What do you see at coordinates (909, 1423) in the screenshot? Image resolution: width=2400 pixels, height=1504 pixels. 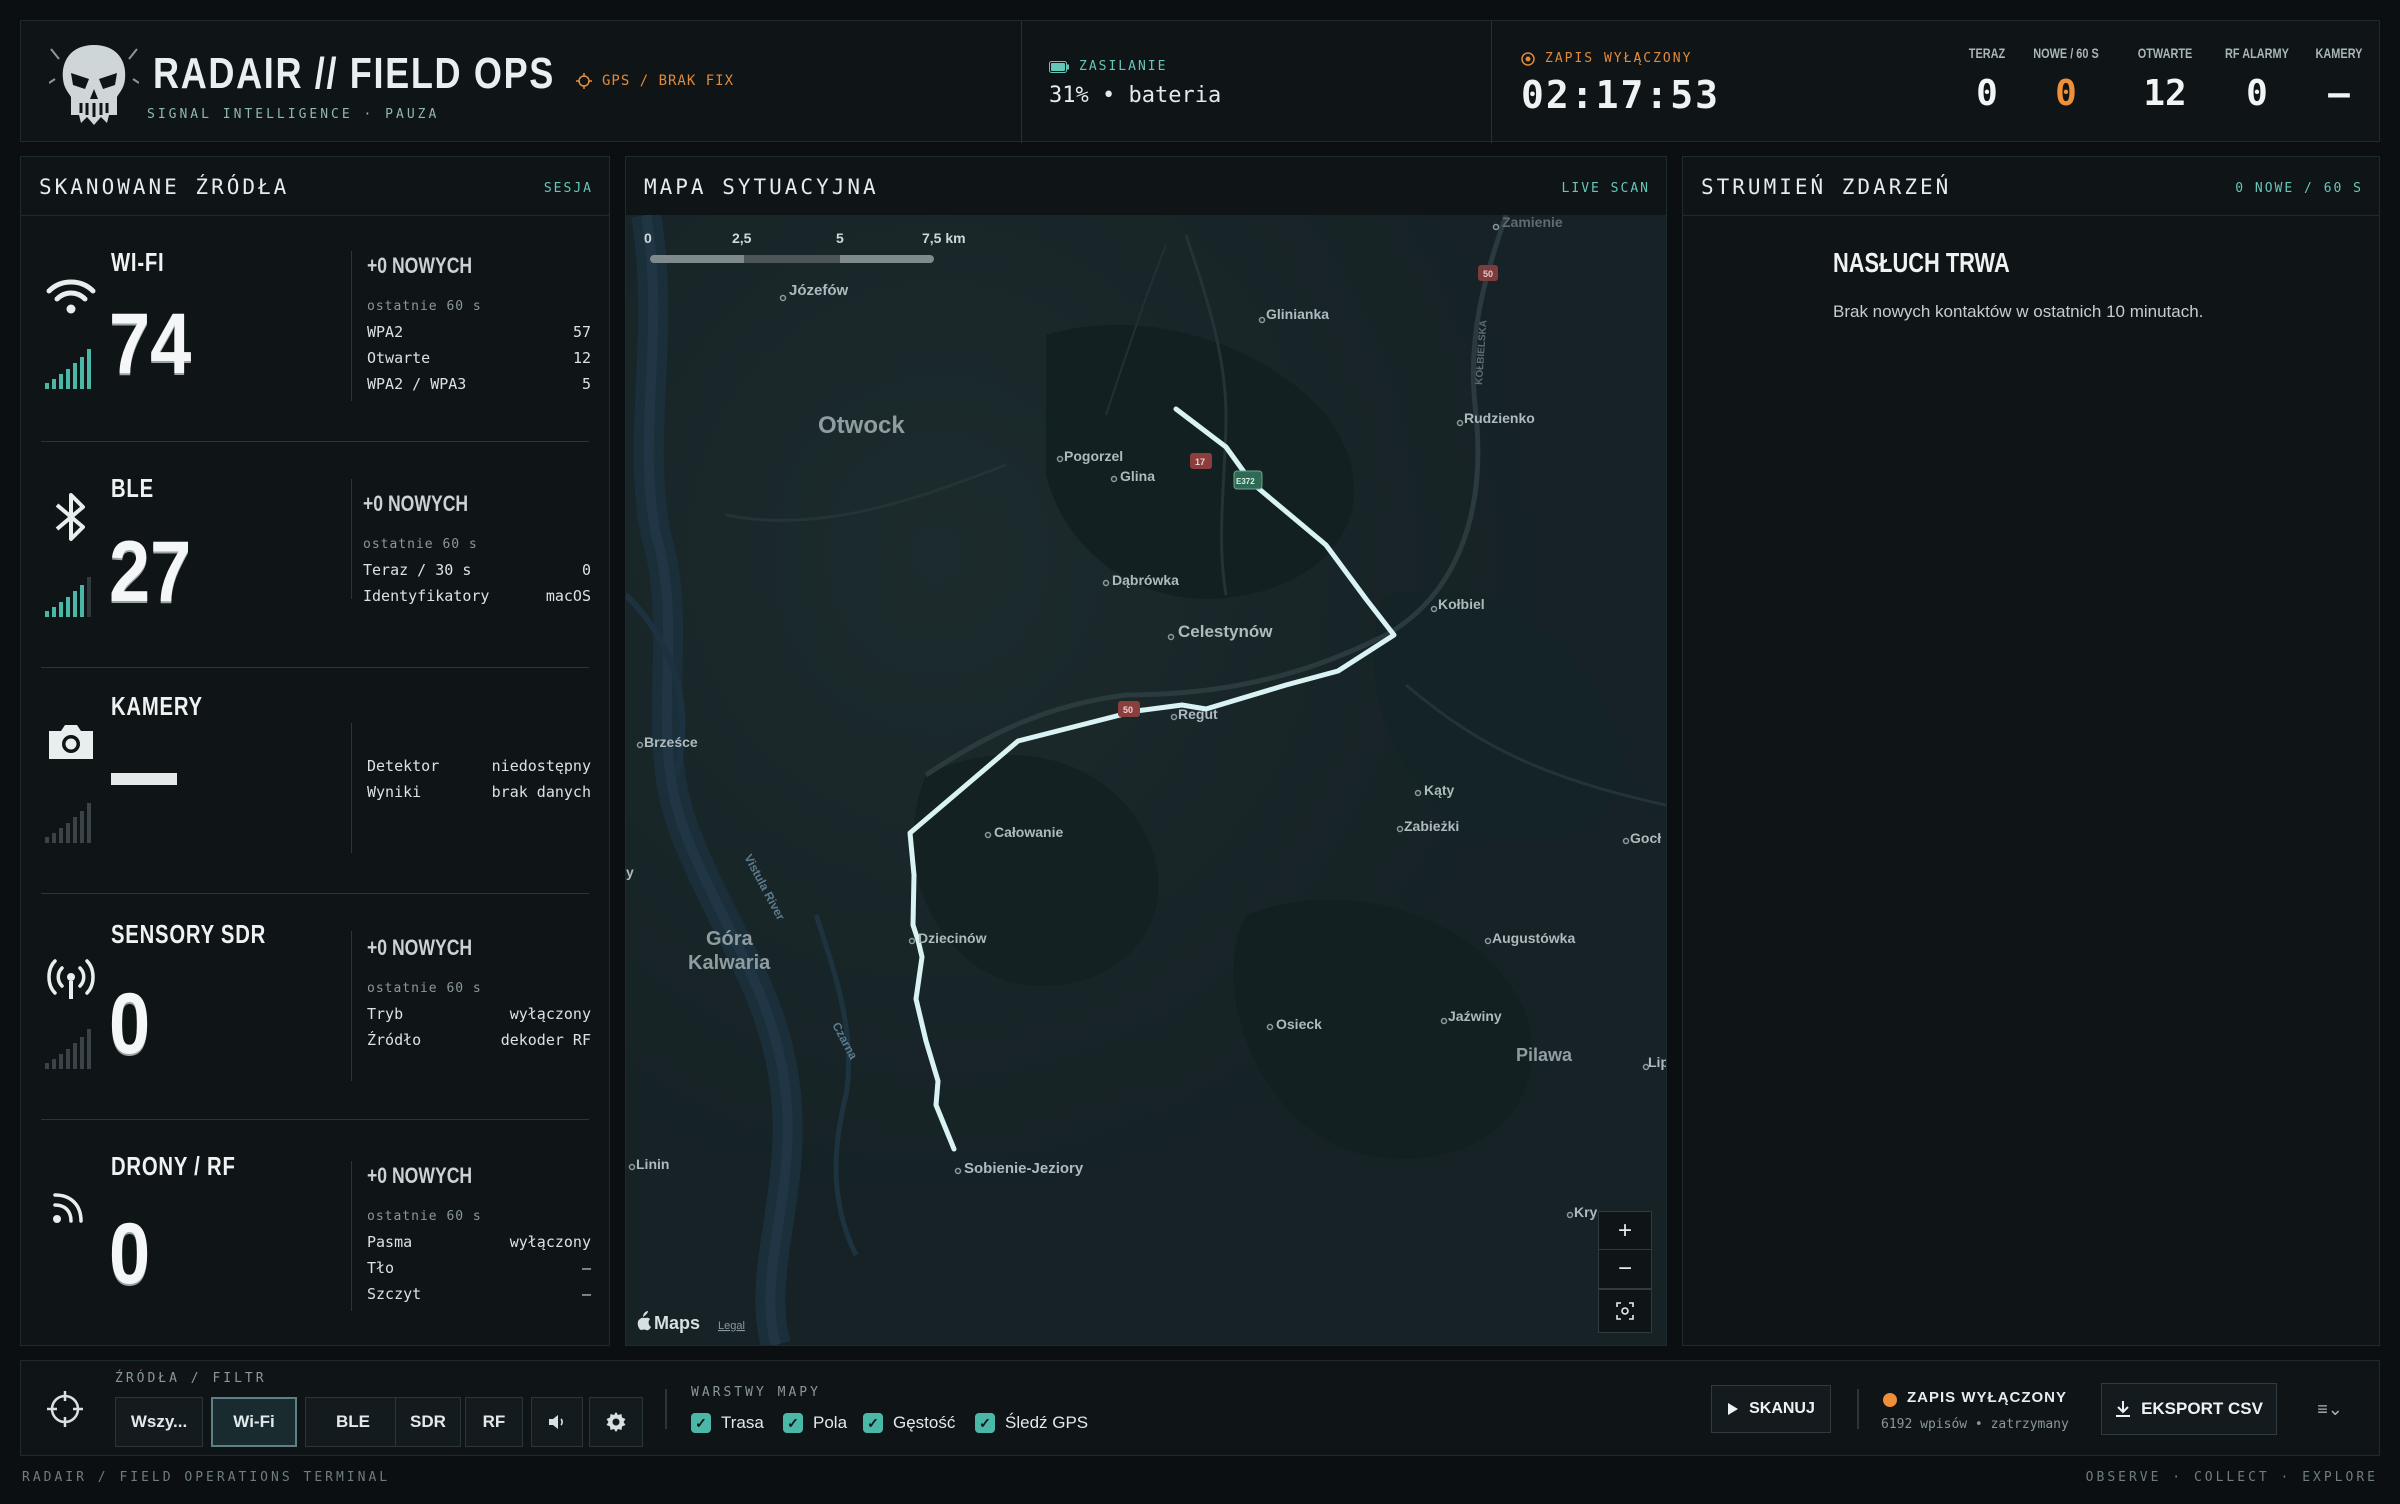 I see `layer-density-toggle: ✓ Gęstość` at bounding box center [909, 1423].